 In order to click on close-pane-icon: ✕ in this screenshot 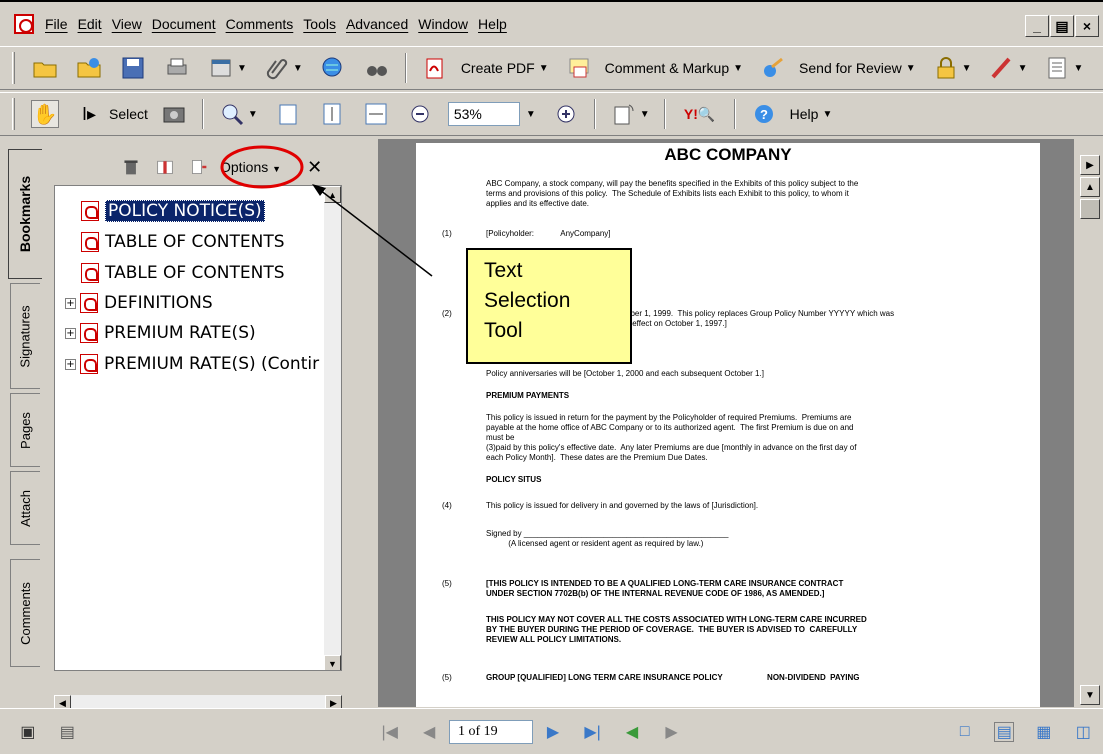, I will do `click(314, 167)`.